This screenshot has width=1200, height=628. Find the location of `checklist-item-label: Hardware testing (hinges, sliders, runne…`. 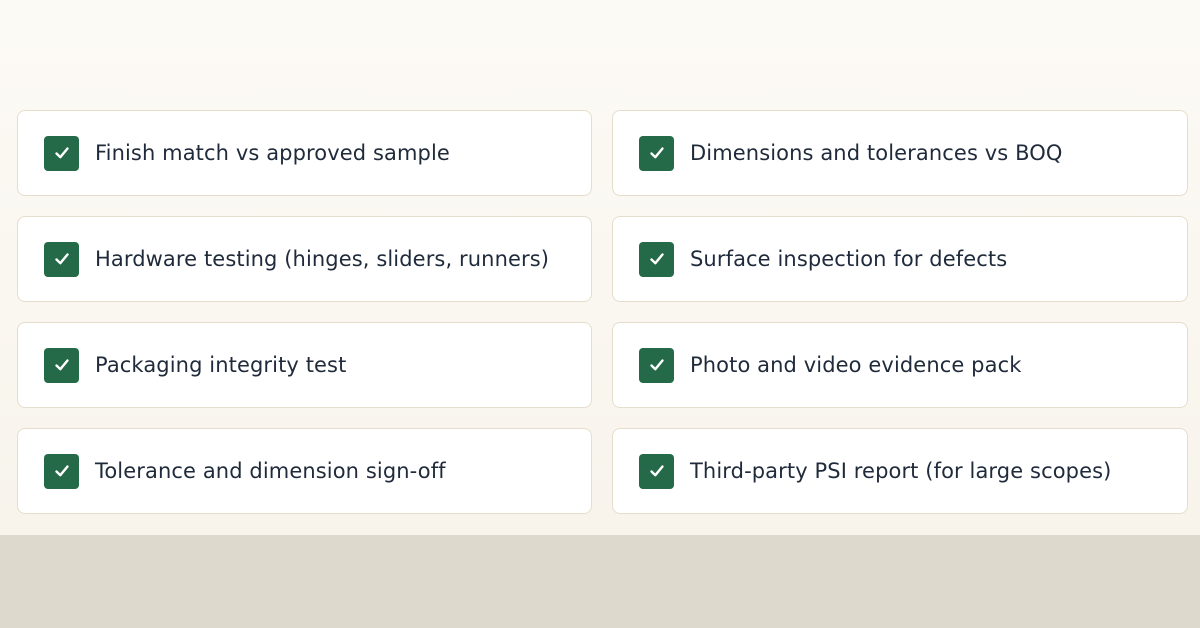

checklist-item-label: Hardware testing (hinges, sliders, runne… is located at coordinates (322, 259).